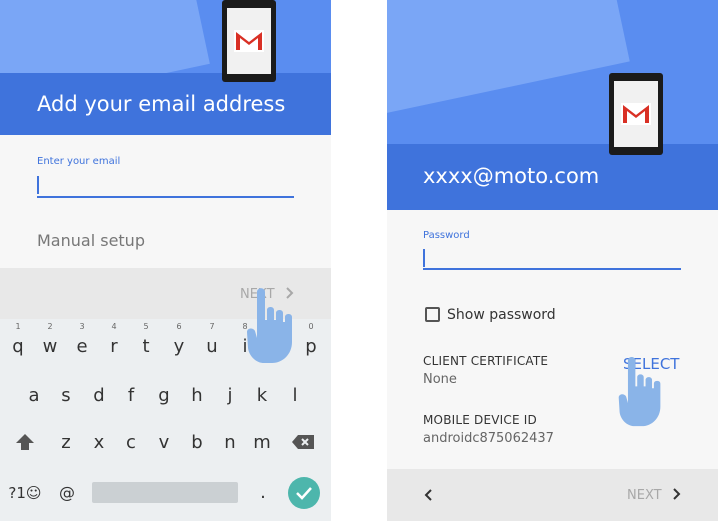  What do you see at coordinates (164, 443) in the screenshot?
I see `key-v: v` at bounding box center [164, 443].